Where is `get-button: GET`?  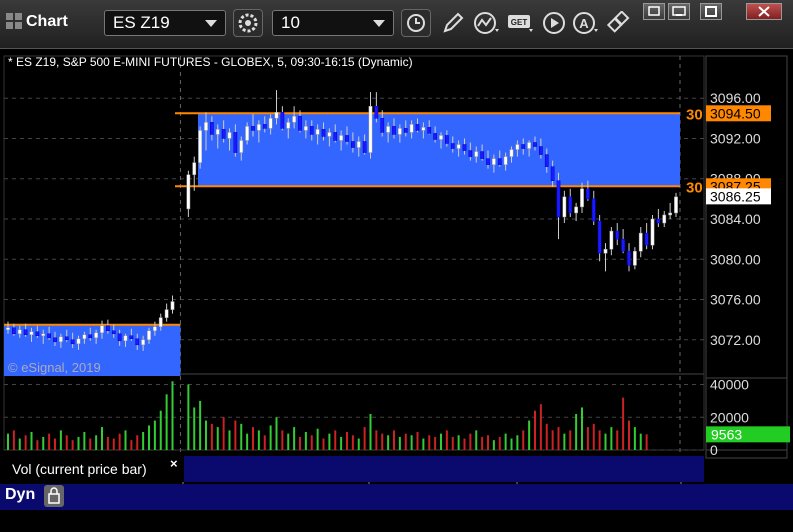
get-button: GET is located at coordinates (520, 23).